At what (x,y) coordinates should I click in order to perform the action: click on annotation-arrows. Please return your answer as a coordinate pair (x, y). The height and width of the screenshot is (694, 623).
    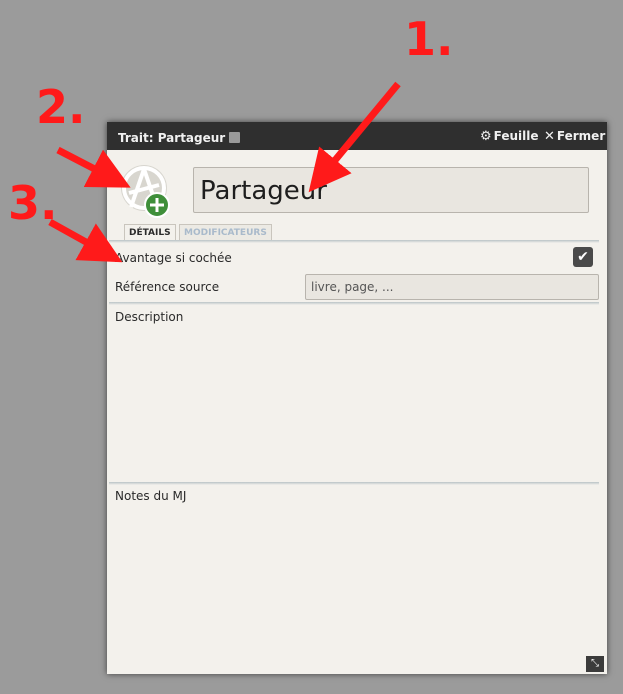
    Looking at the image, I should click on (224, 172).